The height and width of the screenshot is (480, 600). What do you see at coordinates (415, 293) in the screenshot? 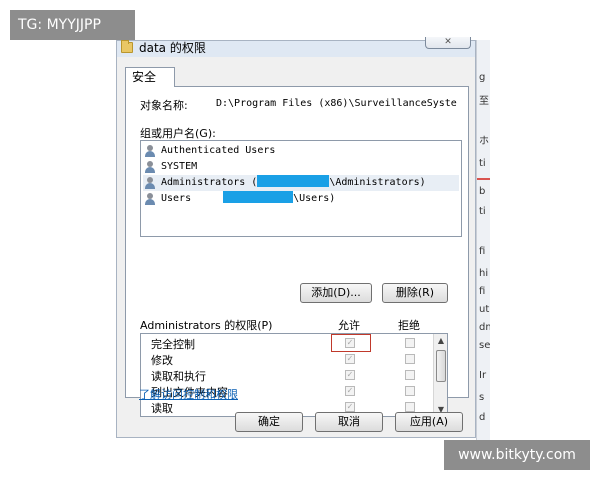
I see `remove-button: 删除(R)` at bounding box center [415, 293].